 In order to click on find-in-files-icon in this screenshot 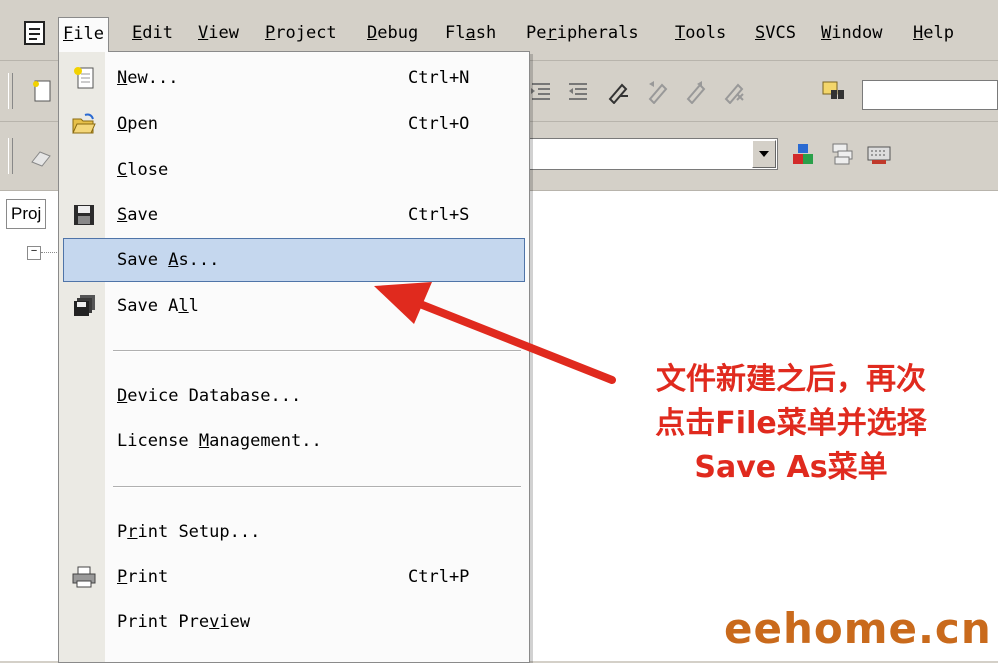, I will do `click(833, 91)`.